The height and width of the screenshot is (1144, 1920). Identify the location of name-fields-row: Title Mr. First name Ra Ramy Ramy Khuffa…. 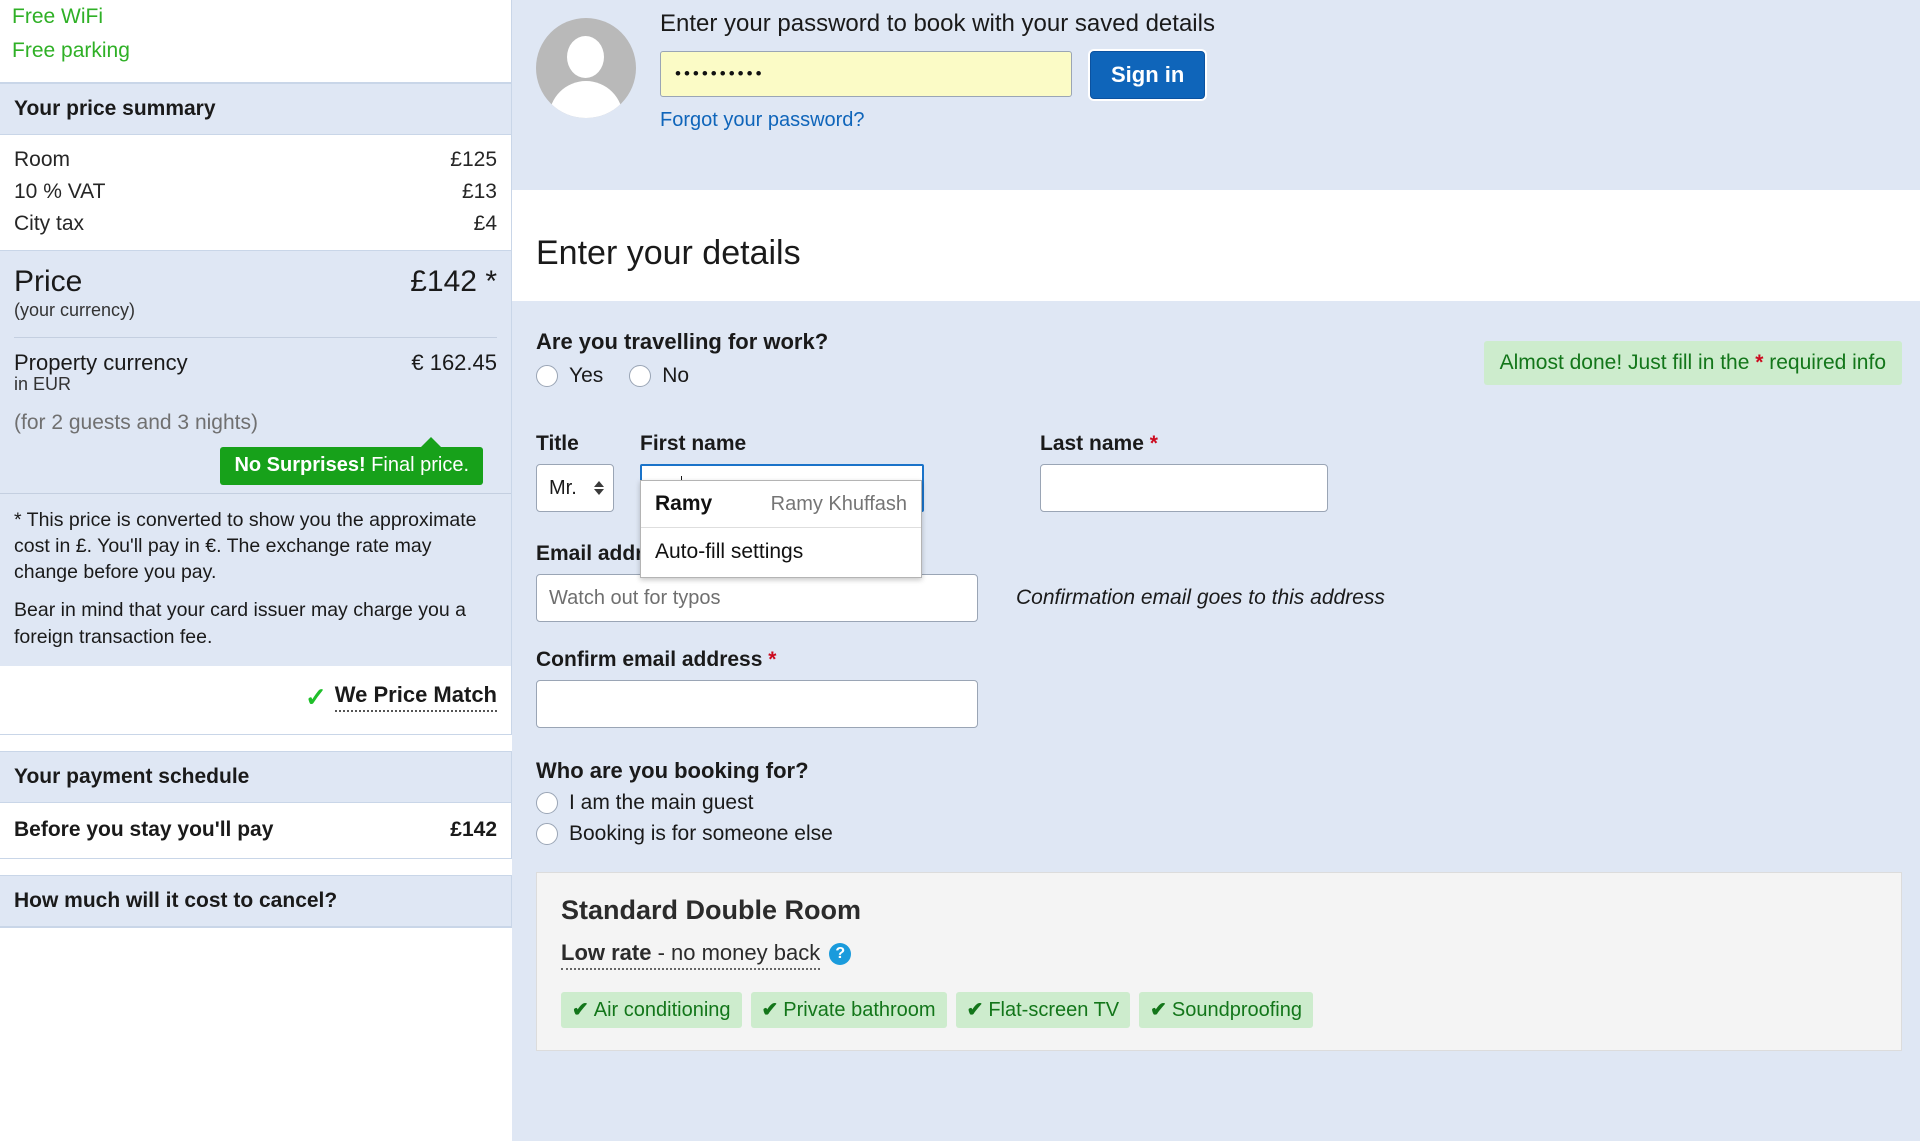
(1228, 505).